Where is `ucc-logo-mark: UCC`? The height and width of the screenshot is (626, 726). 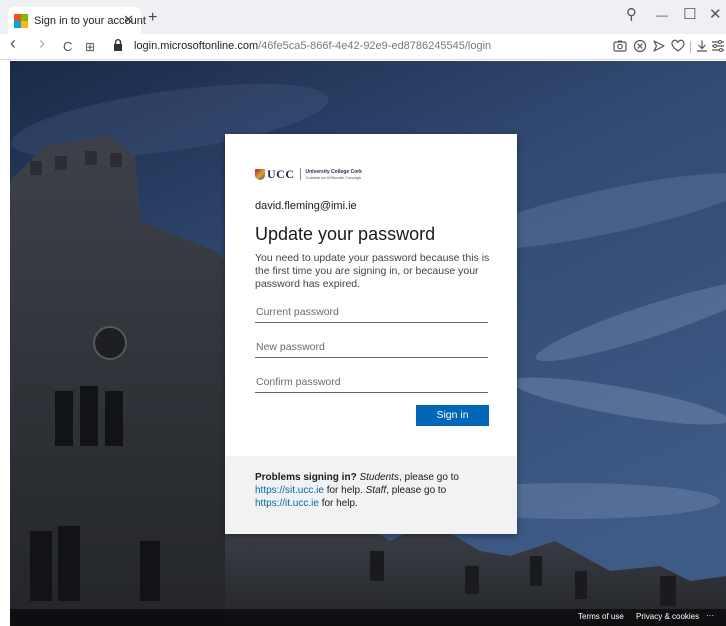
ucc-logo-mark: UCC is located at coordinates (275, 174).